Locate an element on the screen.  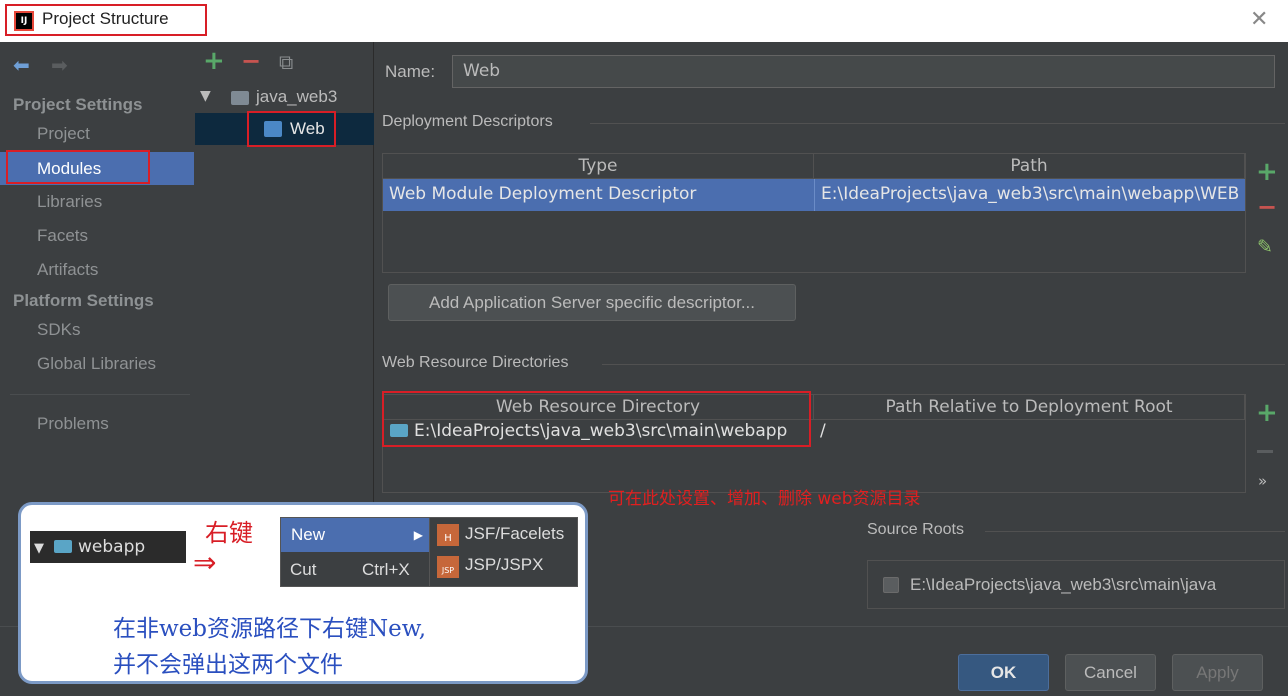
more-actions-icon: » is located at coordinates (1262, 481).